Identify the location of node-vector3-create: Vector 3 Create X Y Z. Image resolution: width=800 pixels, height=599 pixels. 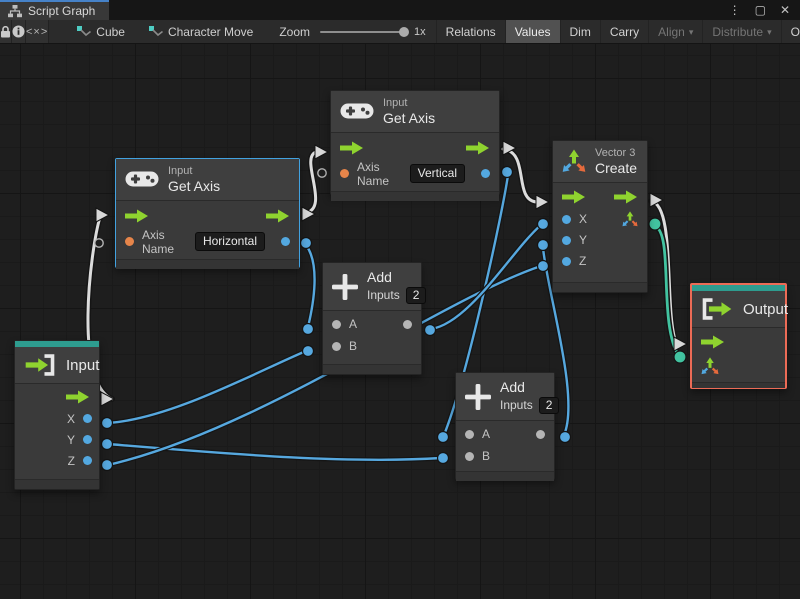
(600, 216).